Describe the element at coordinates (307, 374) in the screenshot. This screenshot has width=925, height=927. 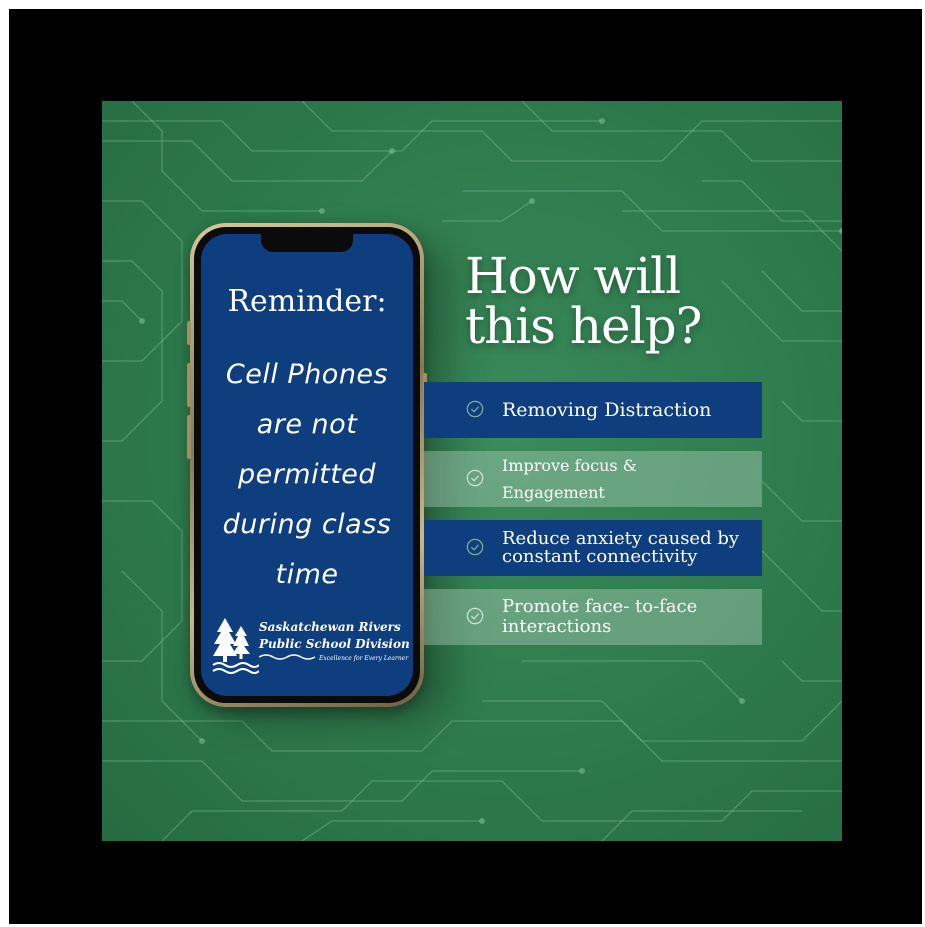
I see `message-line: Cell Phones` at that location.